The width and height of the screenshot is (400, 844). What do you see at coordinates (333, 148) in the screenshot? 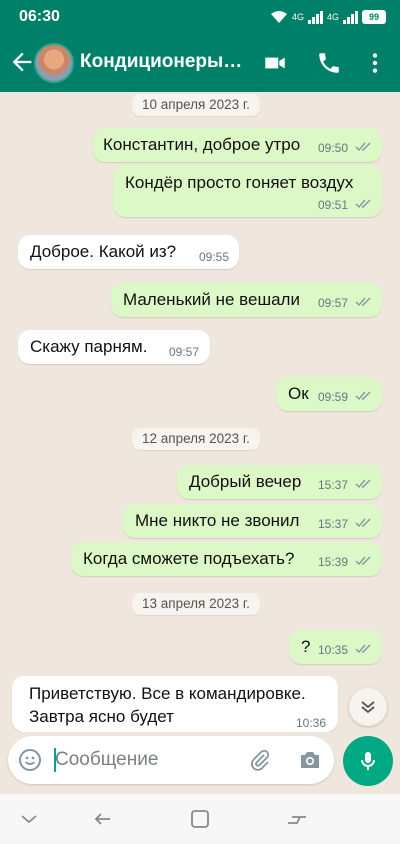
I see `message-time: 09:50` at bounding box center [333, 148].